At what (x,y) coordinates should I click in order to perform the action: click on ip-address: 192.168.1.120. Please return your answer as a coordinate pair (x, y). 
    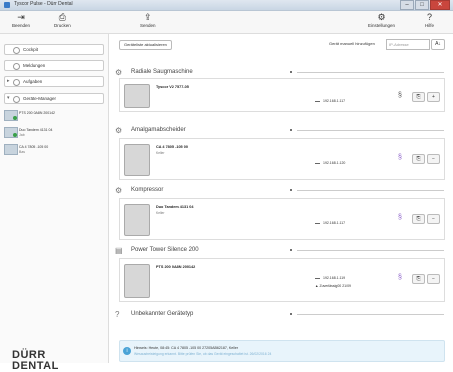
    Looking at the image, I should click on (330, 162).